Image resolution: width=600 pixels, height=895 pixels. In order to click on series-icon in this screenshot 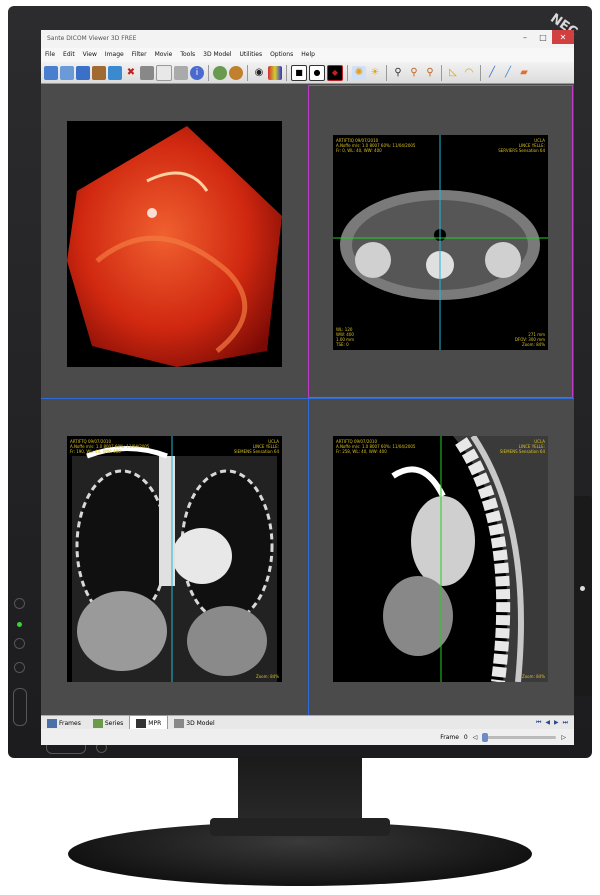, I will do `click(97, 723)`.